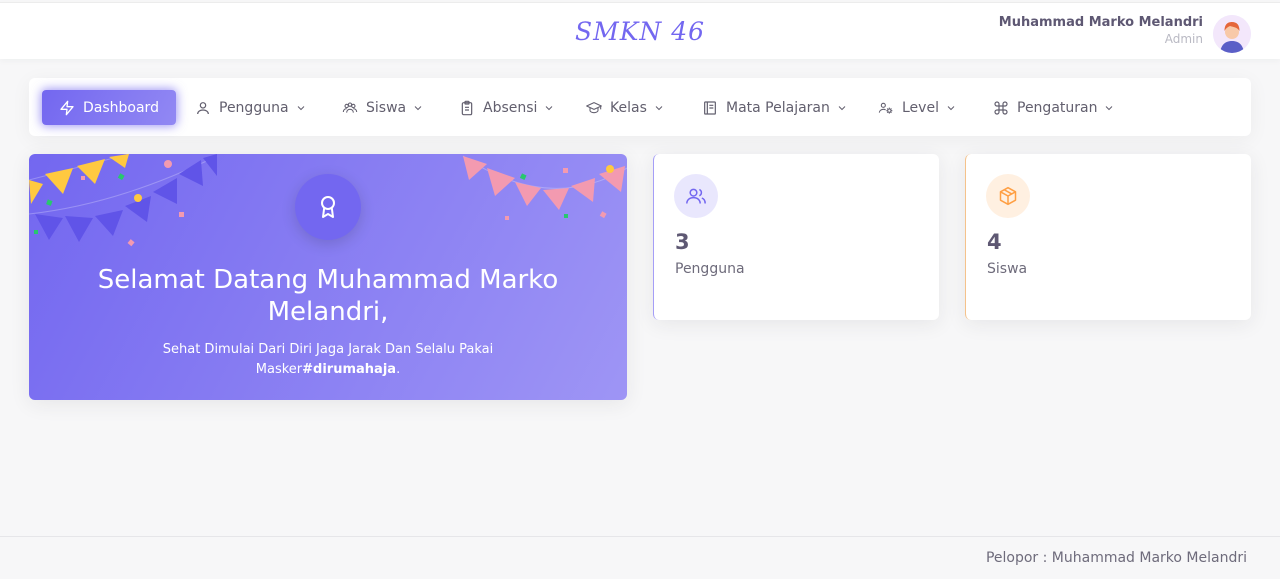 This screenshot has width=1280, height=579. Describe the element at coordinates (1001, 107) in the screenshot. I see `command-icon` at that location.